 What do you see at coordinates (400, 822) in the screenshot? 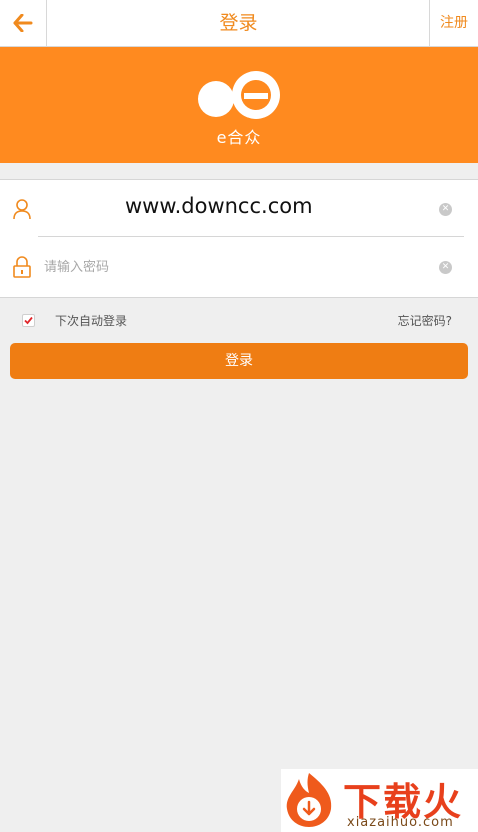
I see `watermark-url: xiazaihuo.com` at bounding box center [400, 822].